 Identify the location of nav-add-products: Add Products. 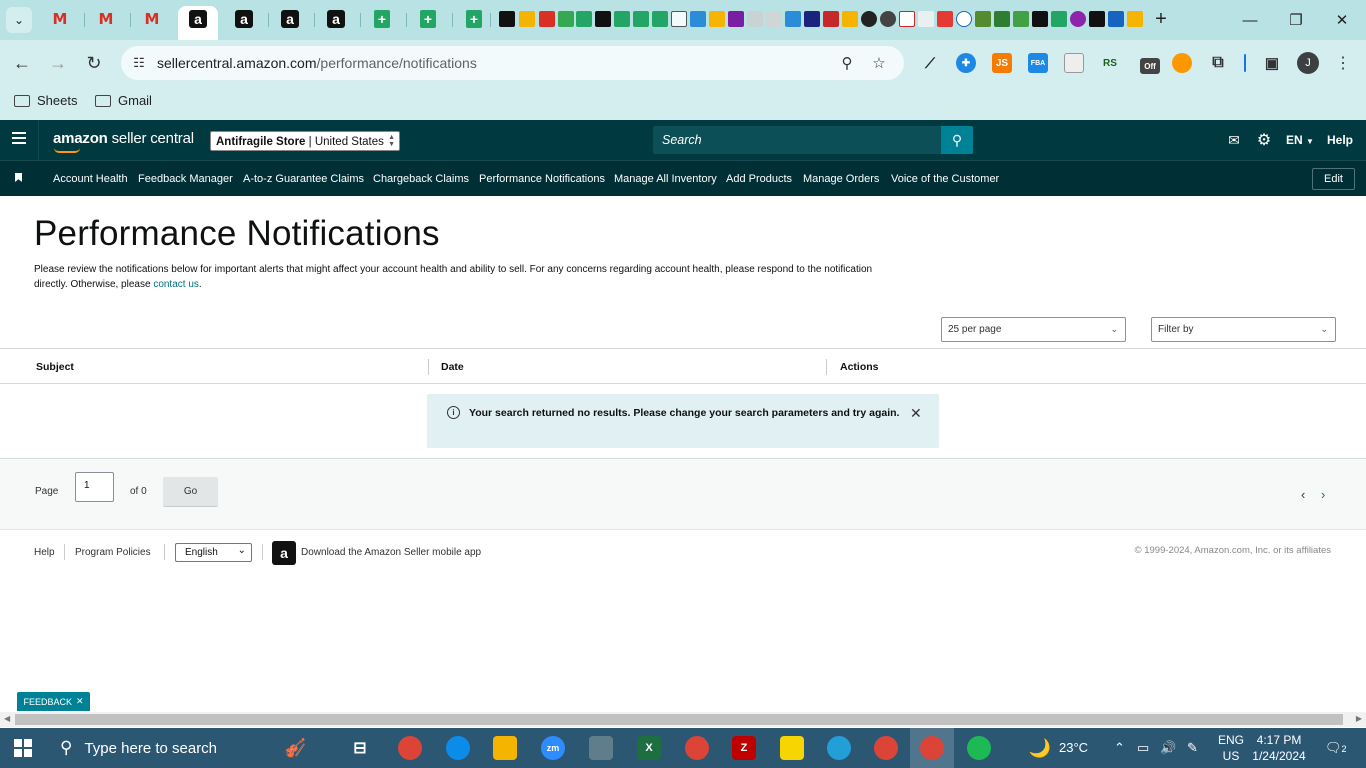
(759, 179).